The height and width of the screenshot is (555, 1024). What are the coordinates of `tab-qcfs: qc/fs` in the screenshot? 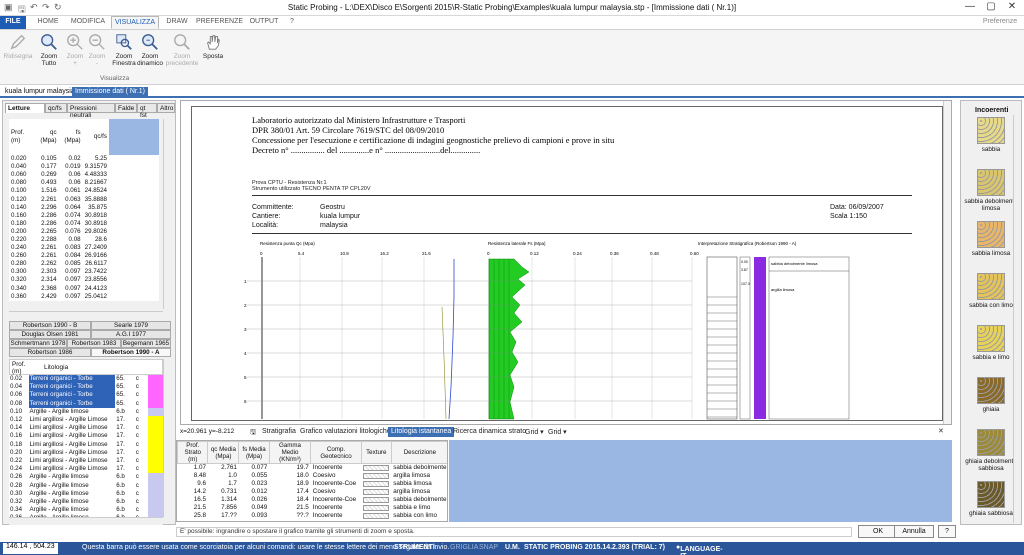 It's located at (56, 108).